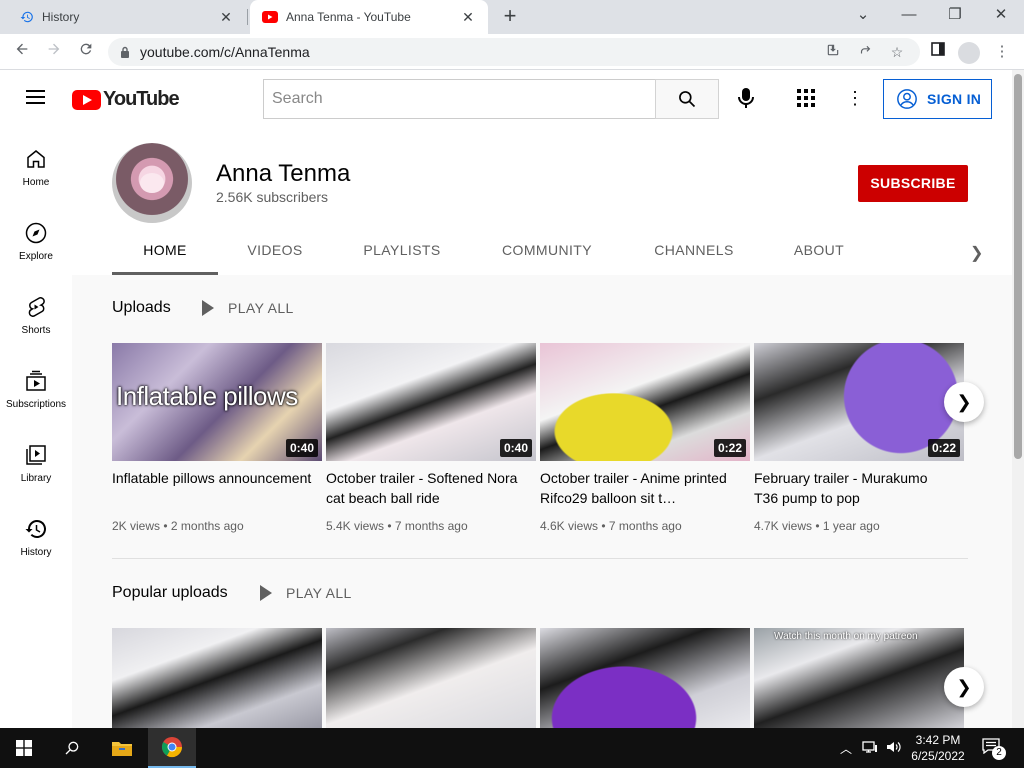  I want to click on tab-about: ABOUT, so click(819, 251).